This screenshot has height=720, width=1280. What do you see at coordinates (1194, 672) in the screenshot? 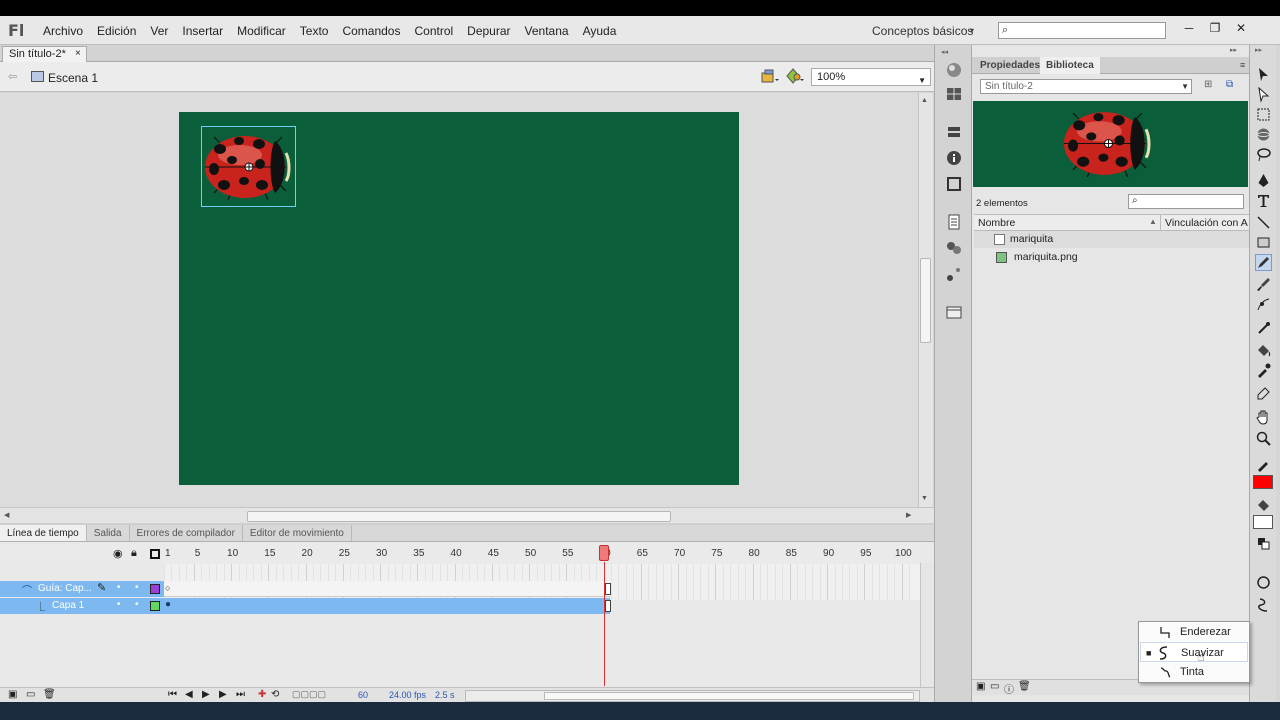
I see `menu-item-tinta: Tinta` at bounding box center [1194, 672].